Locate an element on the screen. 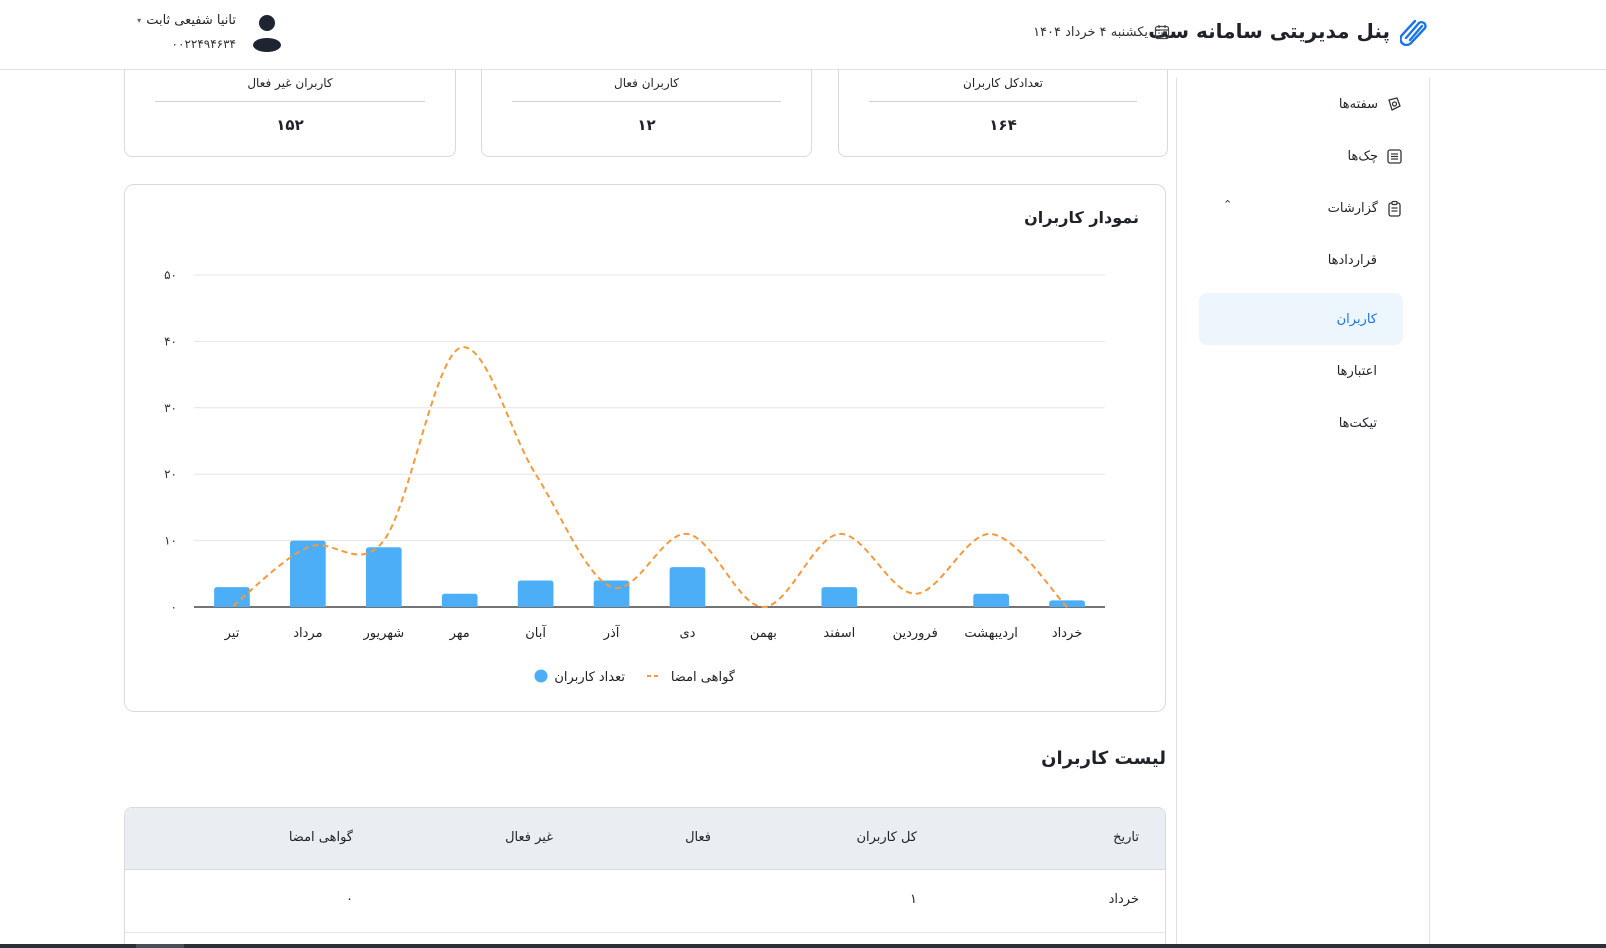 The width and height of the screenshot is (1606, 948). sidebar-item-credits: اعتبارها is located at coordinates (1290, 371).